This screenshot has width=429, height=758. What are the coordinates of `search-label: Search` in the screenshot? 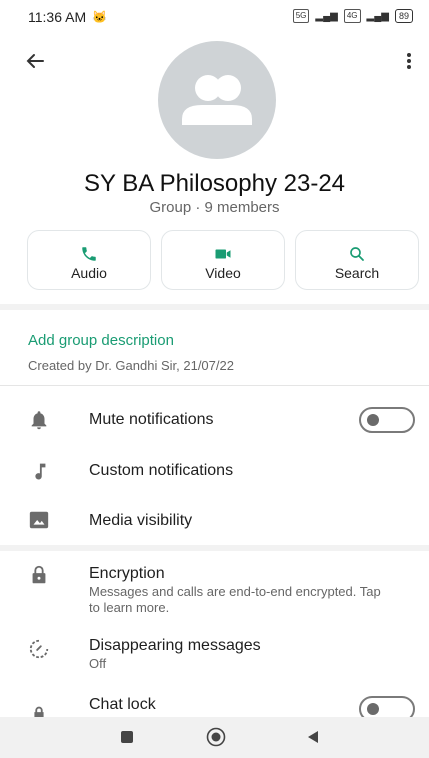 It's located at (357, 273).